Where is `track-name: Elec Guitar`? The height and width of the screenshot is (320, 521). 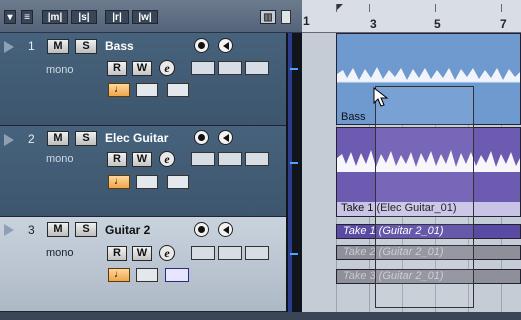
track-name: Elec Guitar is located at coordinates (136, 138).